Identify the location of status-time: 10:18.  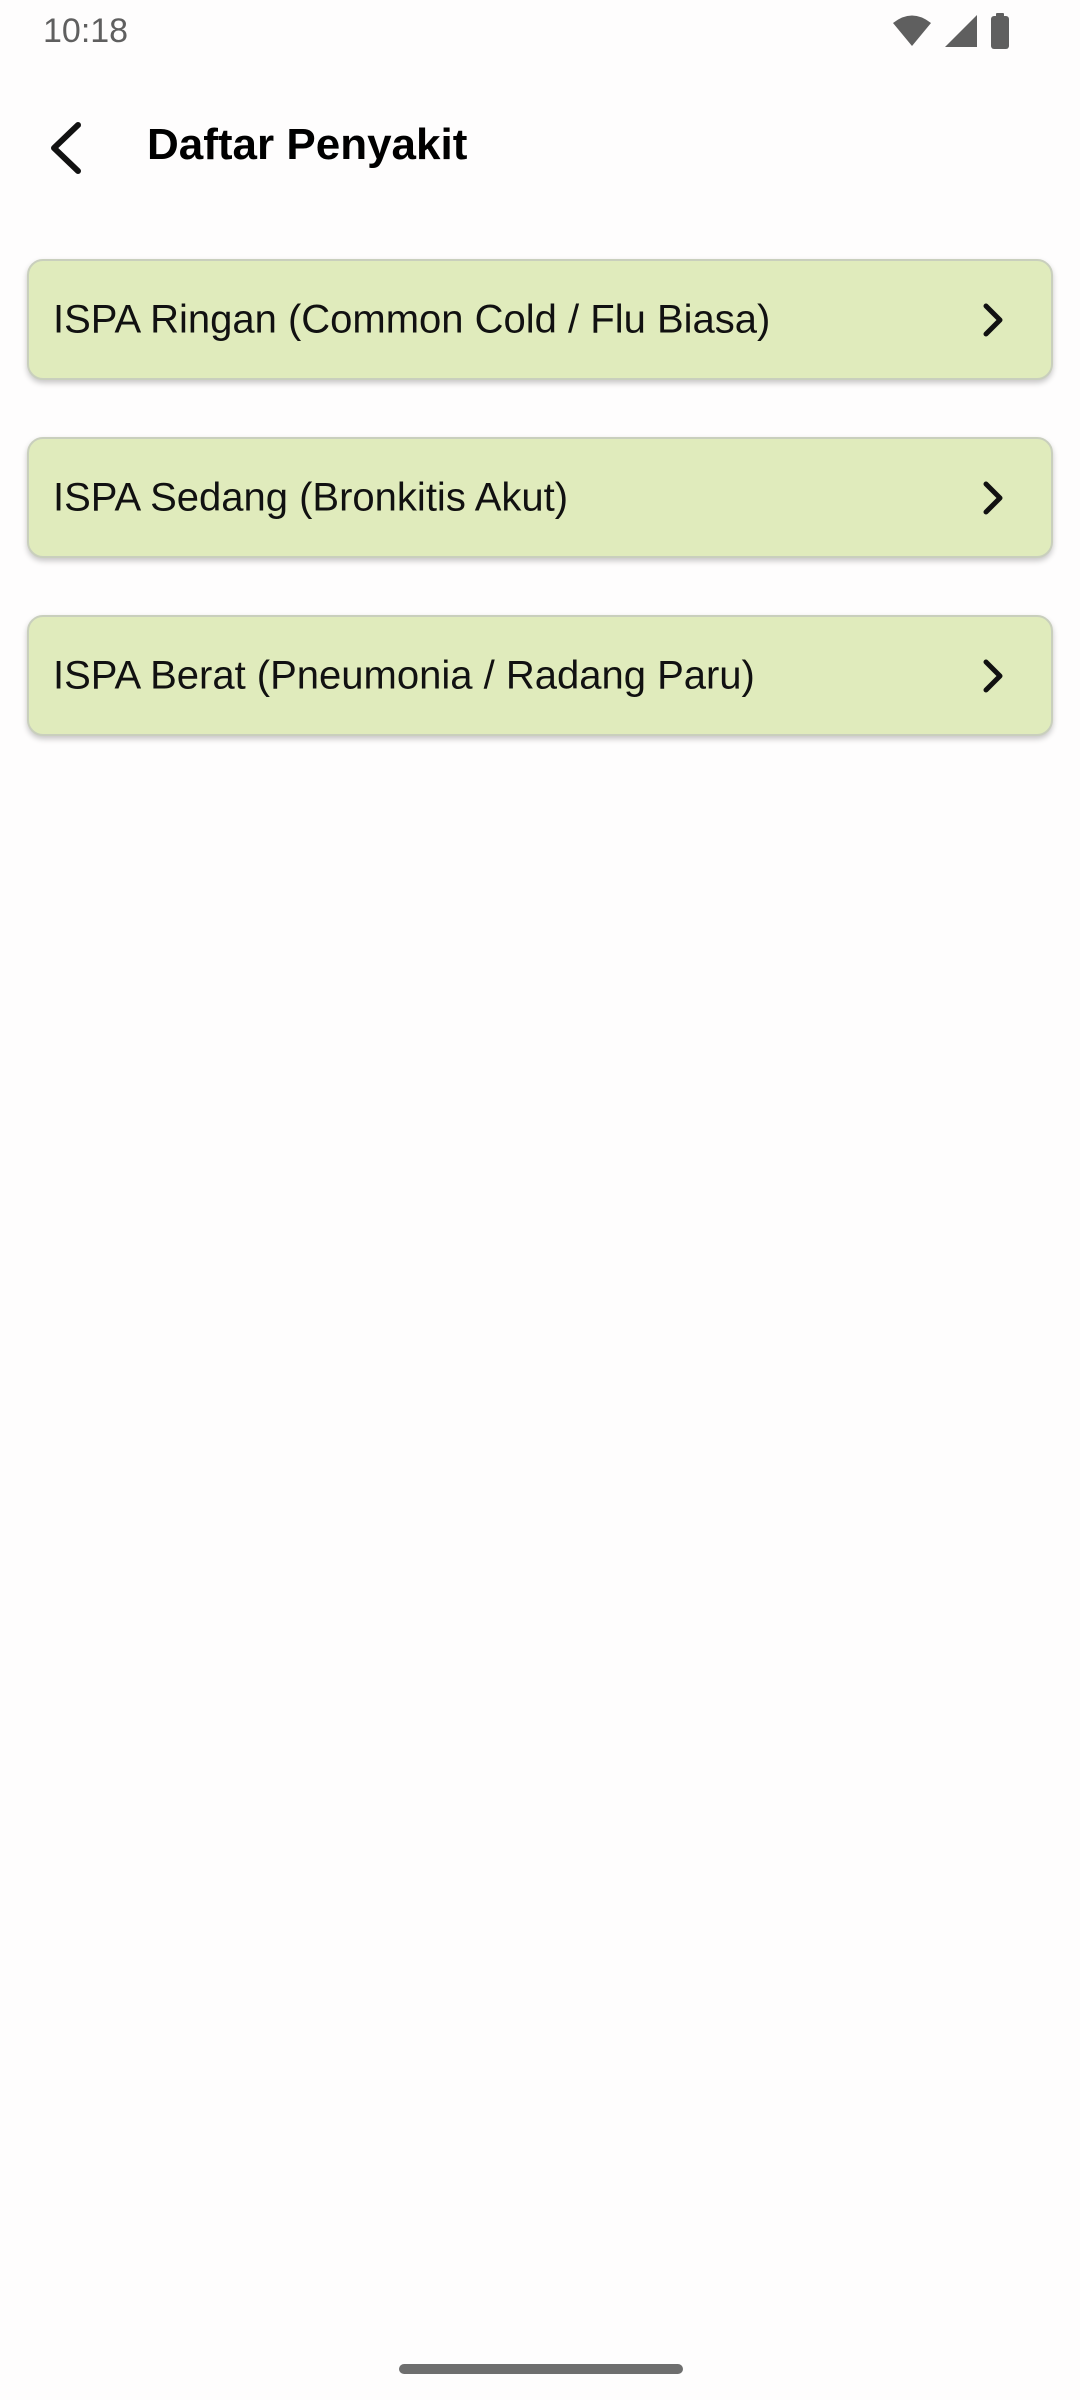
(86, 31).